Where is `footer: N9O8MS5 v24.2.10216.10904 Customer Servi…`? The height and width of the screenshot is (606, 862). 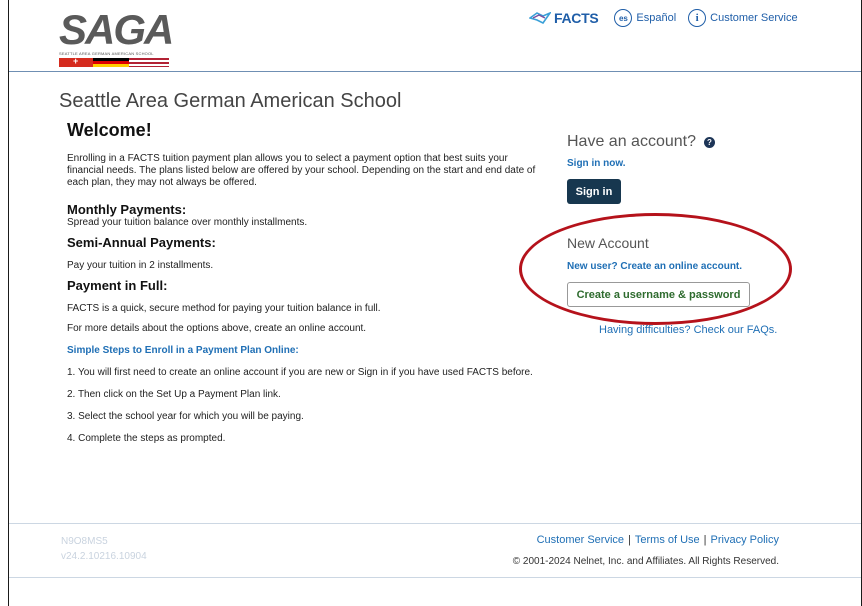 footer: N9O8MS5 v24.2.10216.10904 Customer Servi… is located at coordinates (435, 550).